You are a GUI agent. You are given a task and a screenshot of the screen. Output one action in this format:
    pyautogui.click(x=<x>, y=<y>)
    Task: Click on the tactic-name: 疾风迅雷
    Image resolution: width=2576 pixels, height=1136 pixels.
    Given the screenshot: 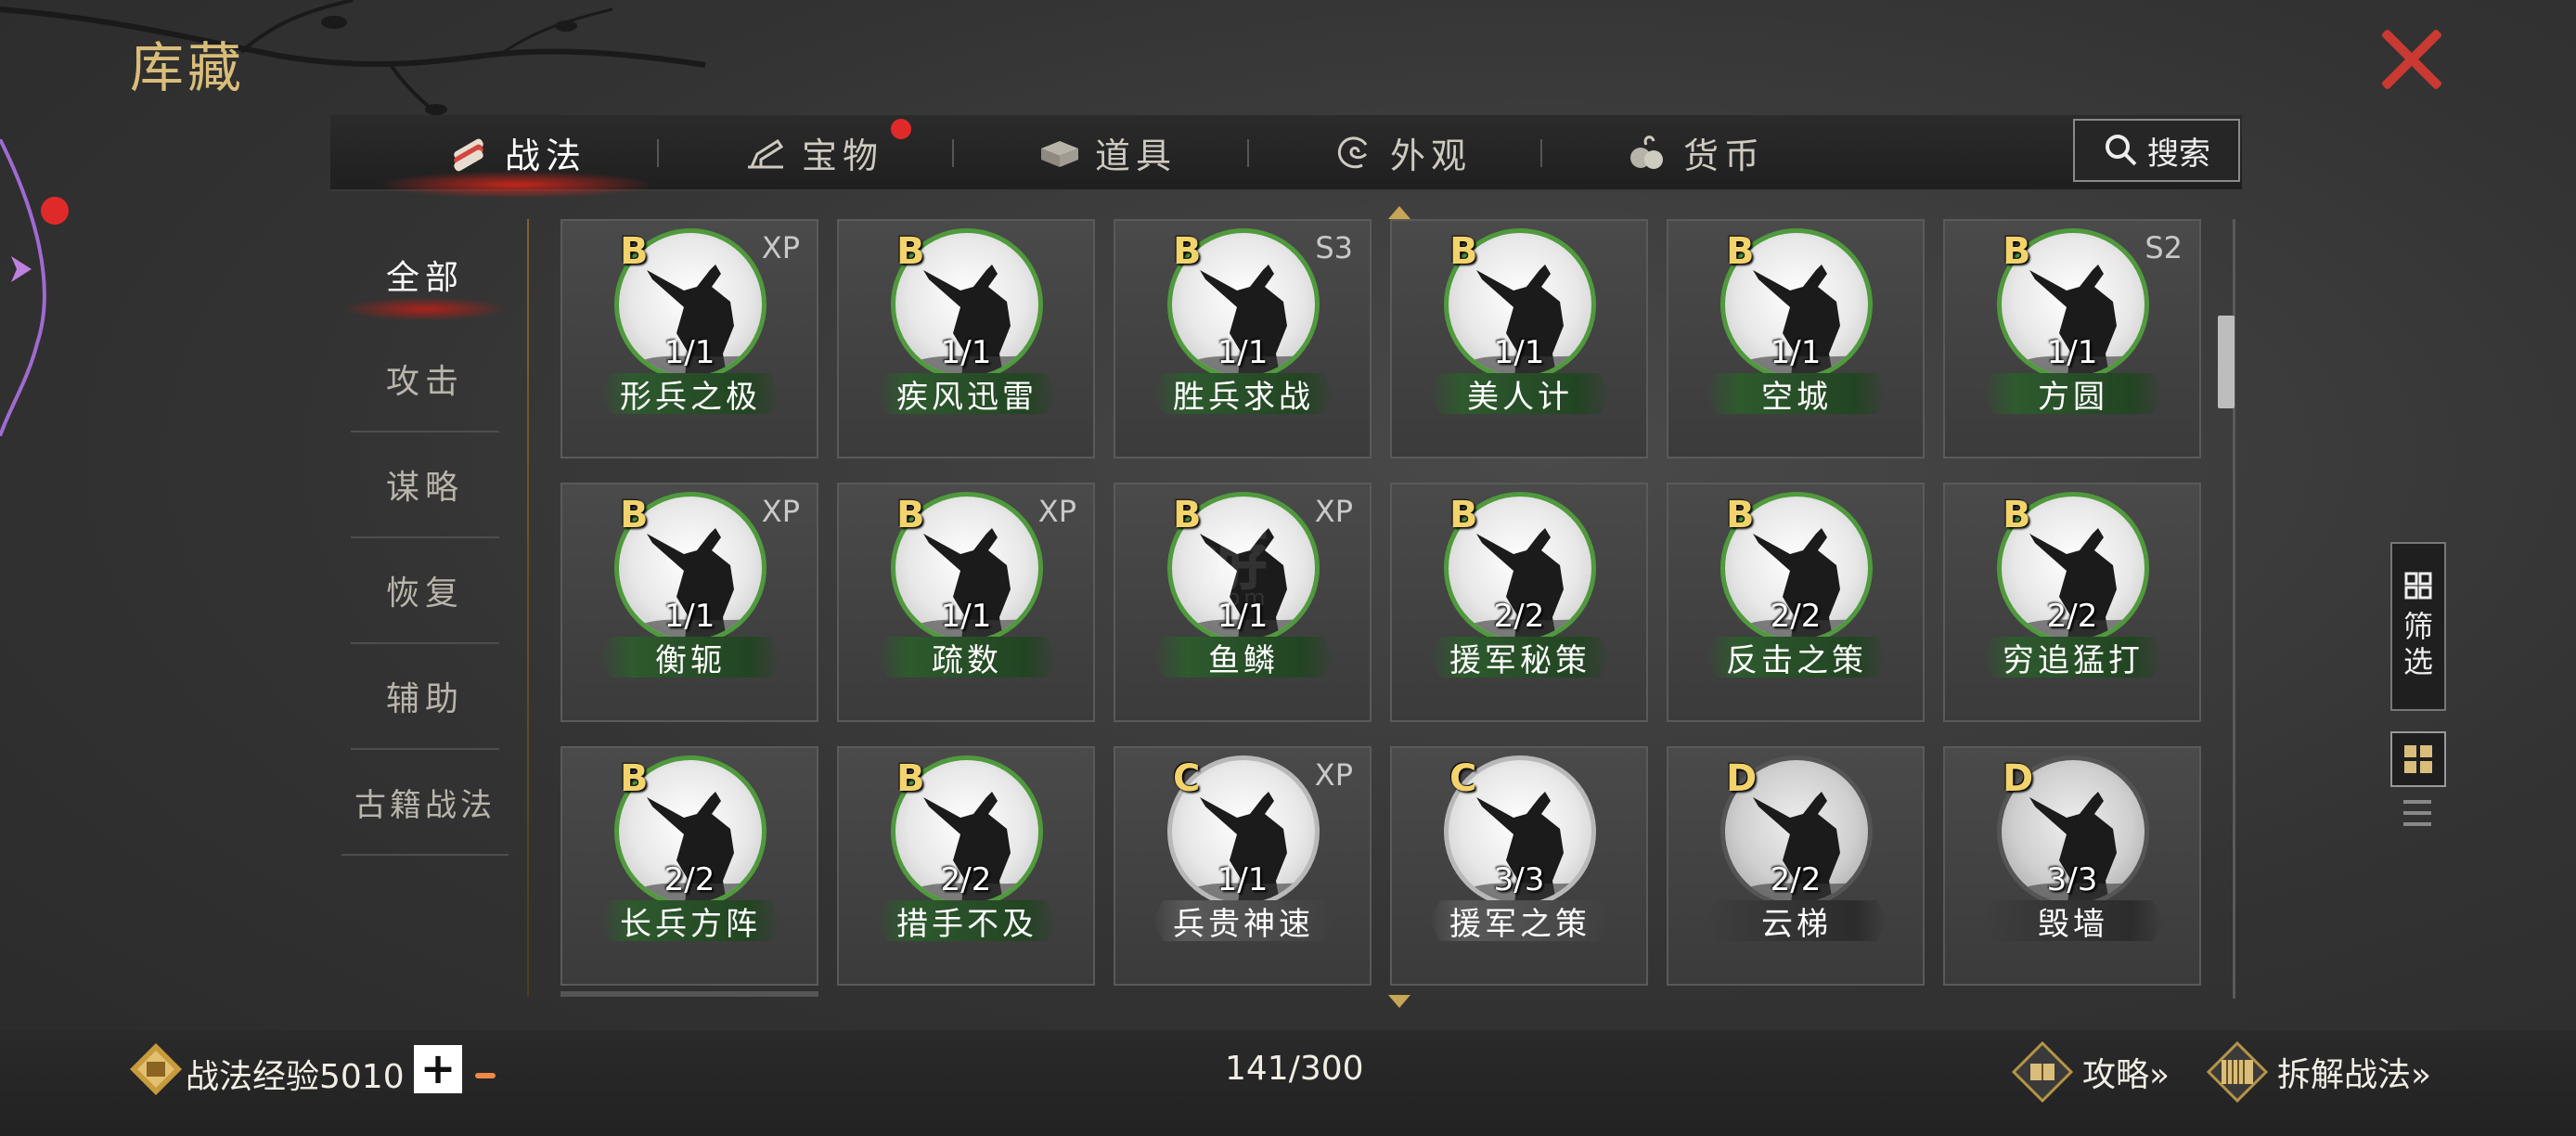 What is the action you would take?
    pyautogui.click(x=967, y=393)
    